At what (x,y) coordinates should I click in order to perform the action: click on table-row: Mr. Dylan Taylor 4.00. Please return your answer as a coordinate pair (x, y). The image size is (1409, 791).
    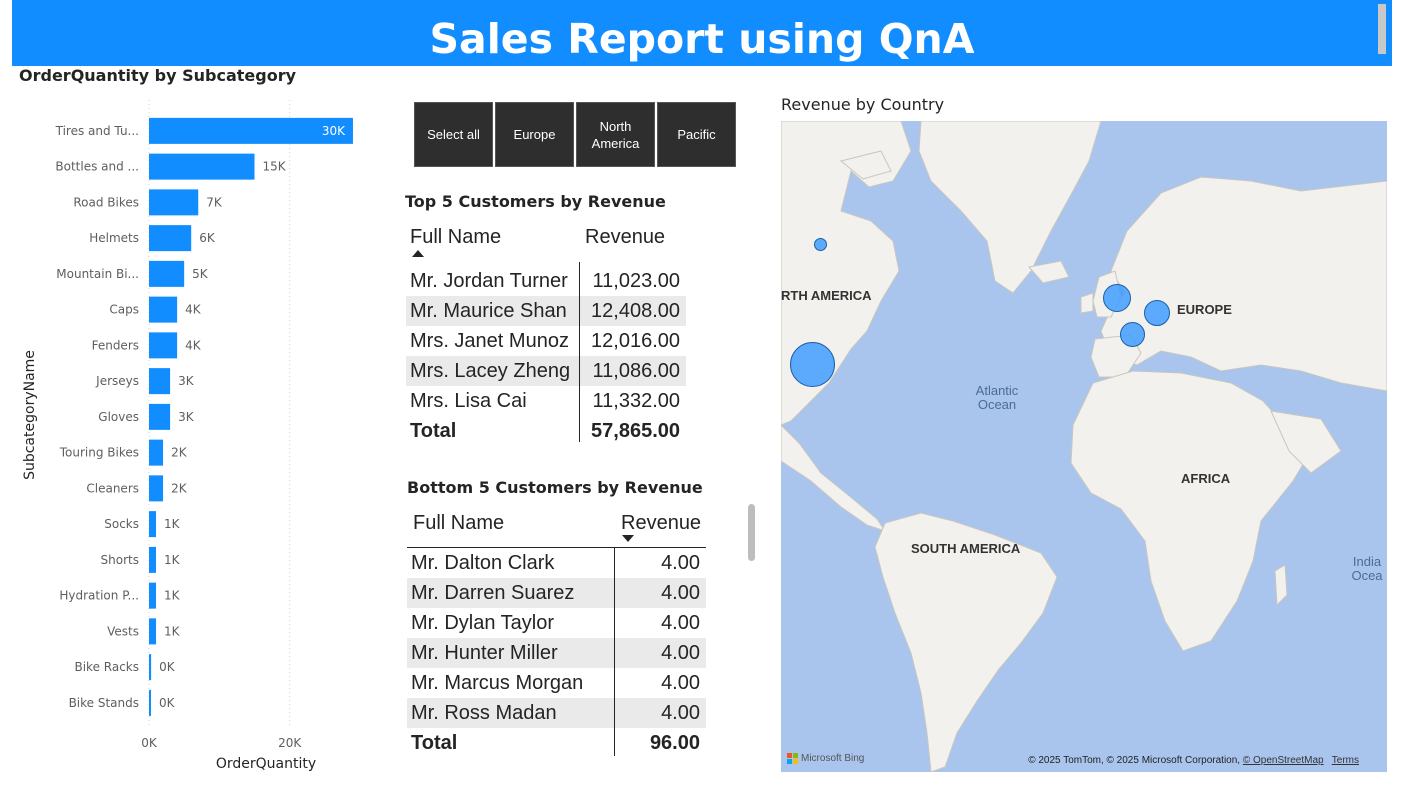
    Looking at the image, I should click on (556, 623).